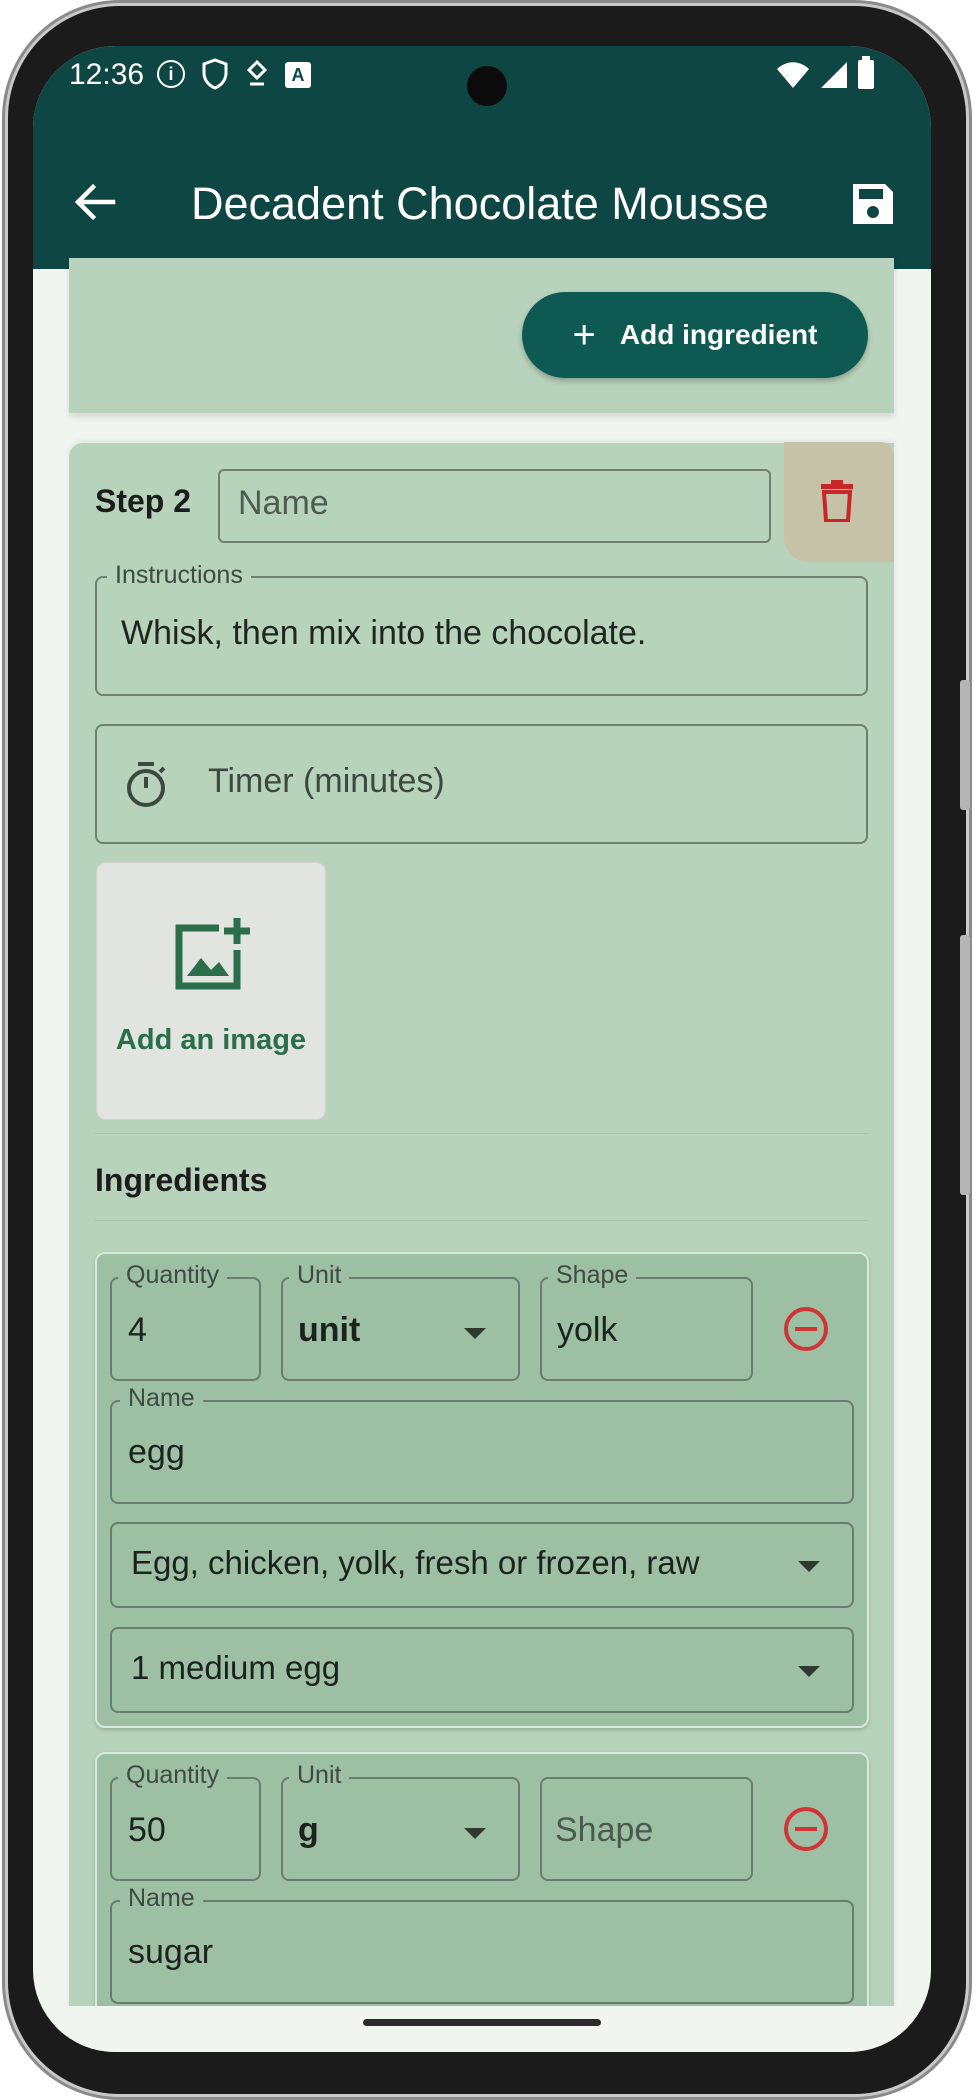  What do you see at coordinates (215, 74) in the screenshot?
I see `shield-icon` at bounding box center [215, 74].